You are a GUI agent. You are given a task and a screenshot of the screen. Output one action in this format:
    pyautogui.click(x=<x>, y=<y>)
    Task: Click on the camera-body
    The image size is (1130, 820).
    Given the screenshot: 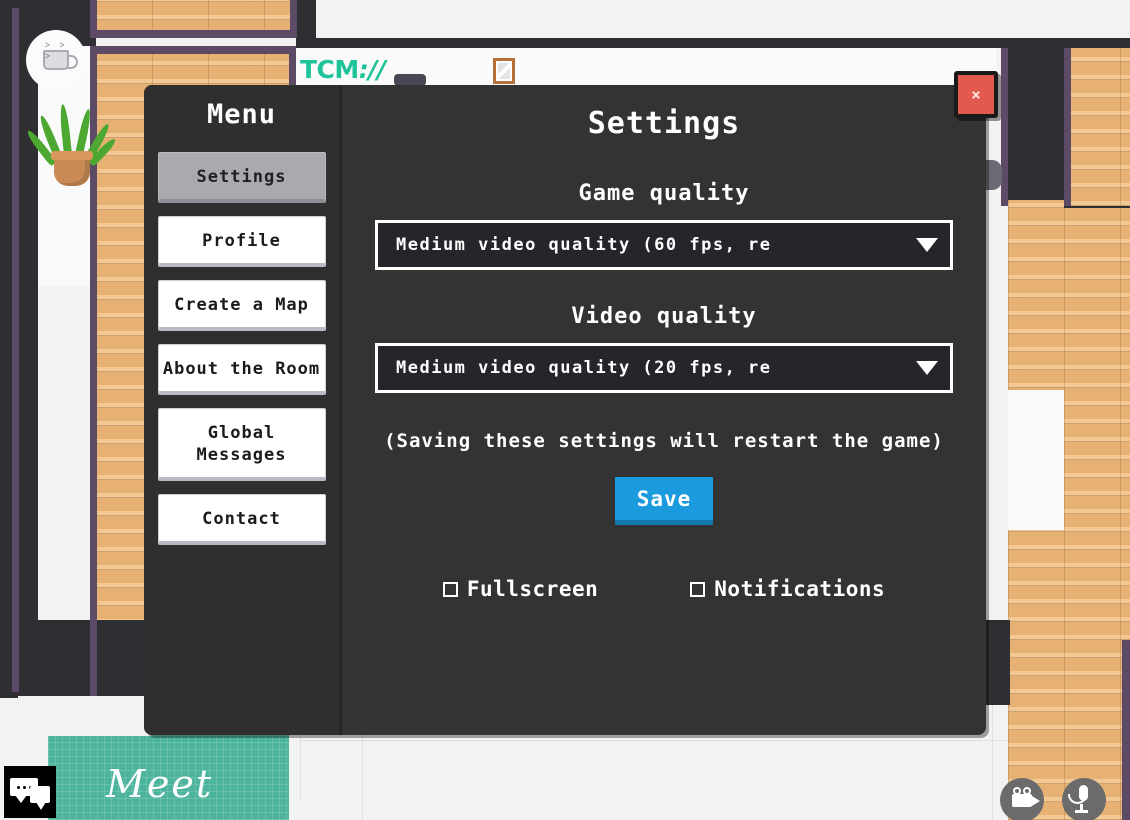 What is the action you would take?
    pyautogui.click(x=1026, y=796)
    